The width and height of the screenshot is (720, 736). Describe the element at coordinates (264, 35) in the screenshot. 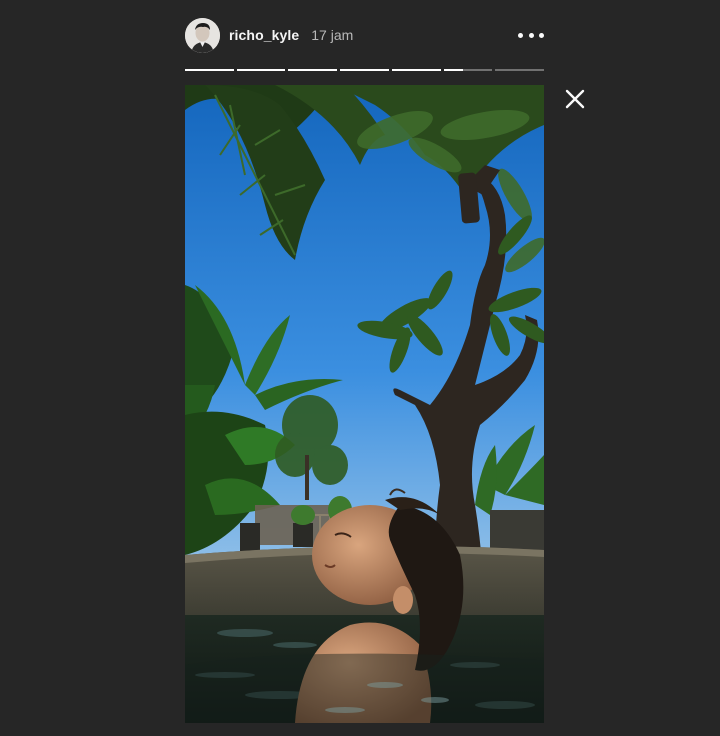

I see `username: richo_kyle` at that location.